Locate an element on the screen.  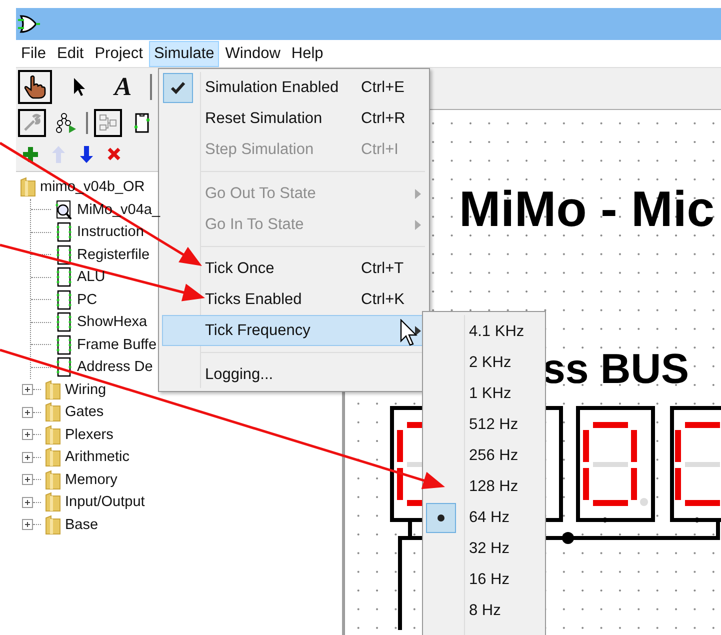
circuit-label: ss BUS is located at coordinates (616, 369).